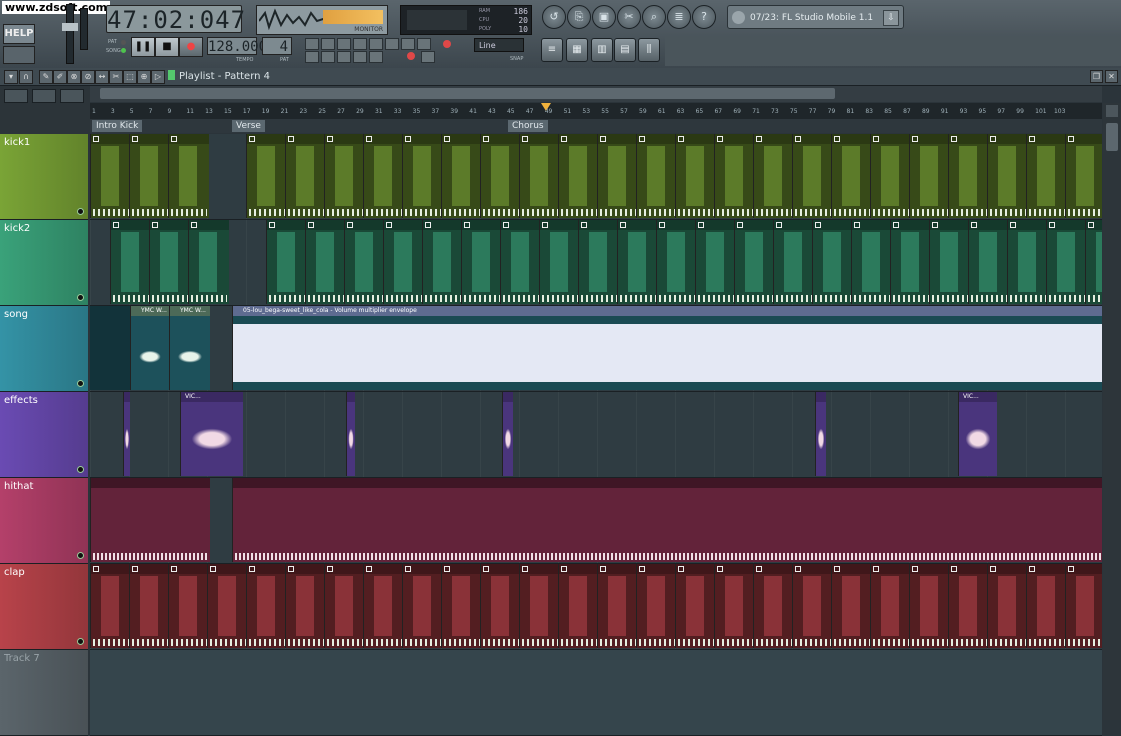  Describe the element at coordinates (116, 77) in the screenshot. I see `slice-icon: ✂` at that location.